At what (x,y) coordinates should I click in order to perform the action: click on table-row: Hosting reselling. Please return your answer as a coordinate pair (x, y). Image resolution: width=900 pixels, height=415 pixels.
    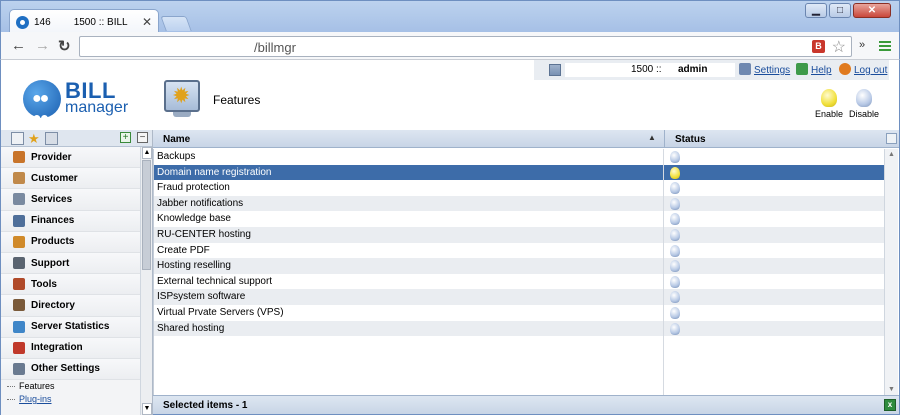
    Looking at the image, I should click on (519, 266).